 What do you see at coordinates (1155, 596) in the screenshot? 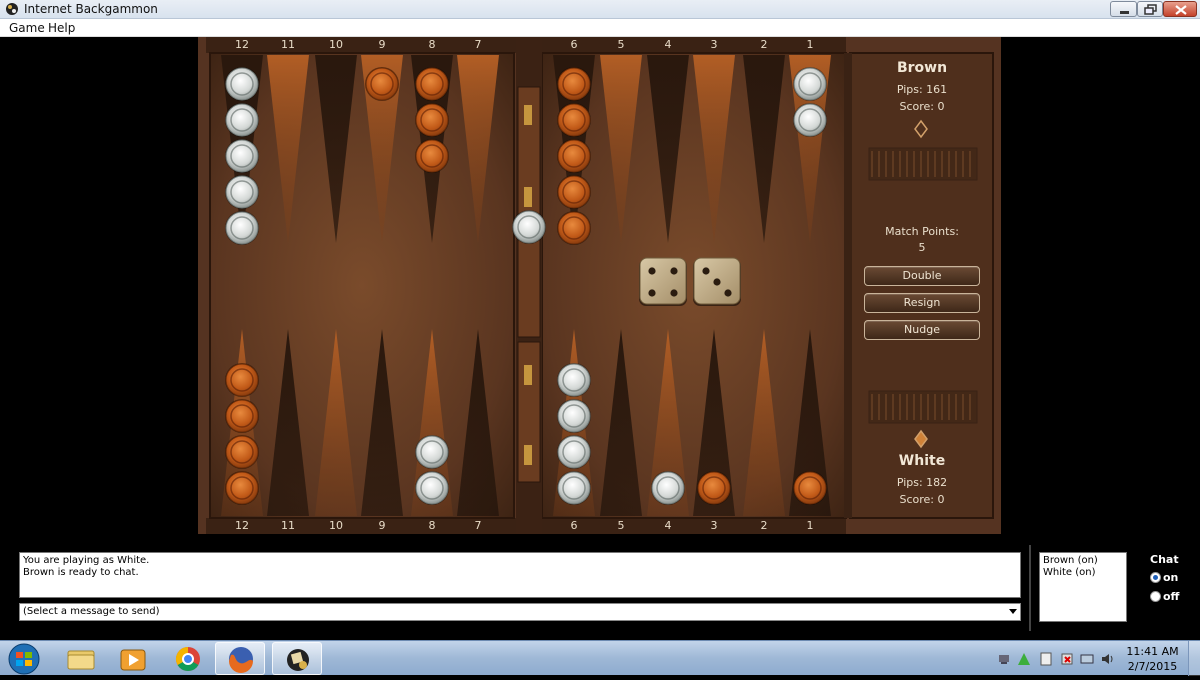
I see `chat-off-radio` at bounding box center [1155, 596].